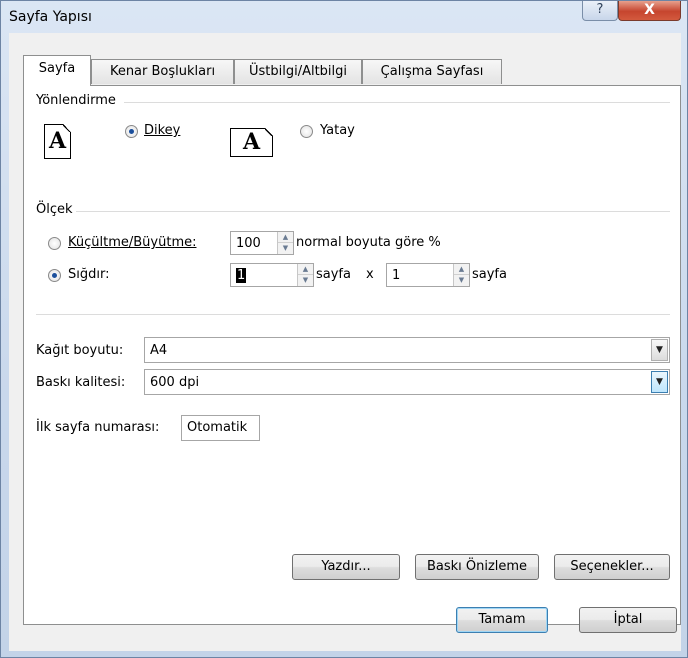  Describe the element at coordinates (81, 382) in the screenshot. I see `print-quality-label: Baskı kalitesi:` at that location.